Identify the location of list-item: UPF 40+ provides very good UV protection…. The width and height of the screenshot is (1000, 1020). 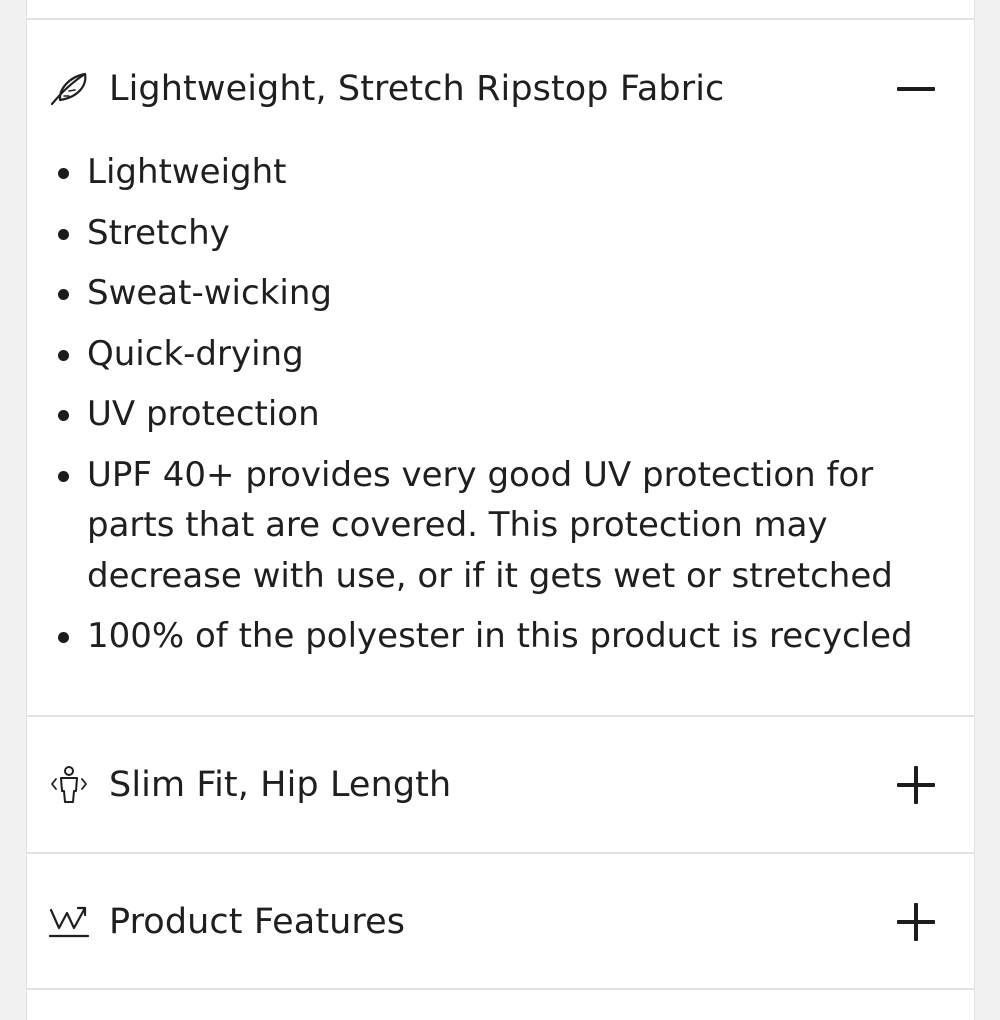
(497, 526).